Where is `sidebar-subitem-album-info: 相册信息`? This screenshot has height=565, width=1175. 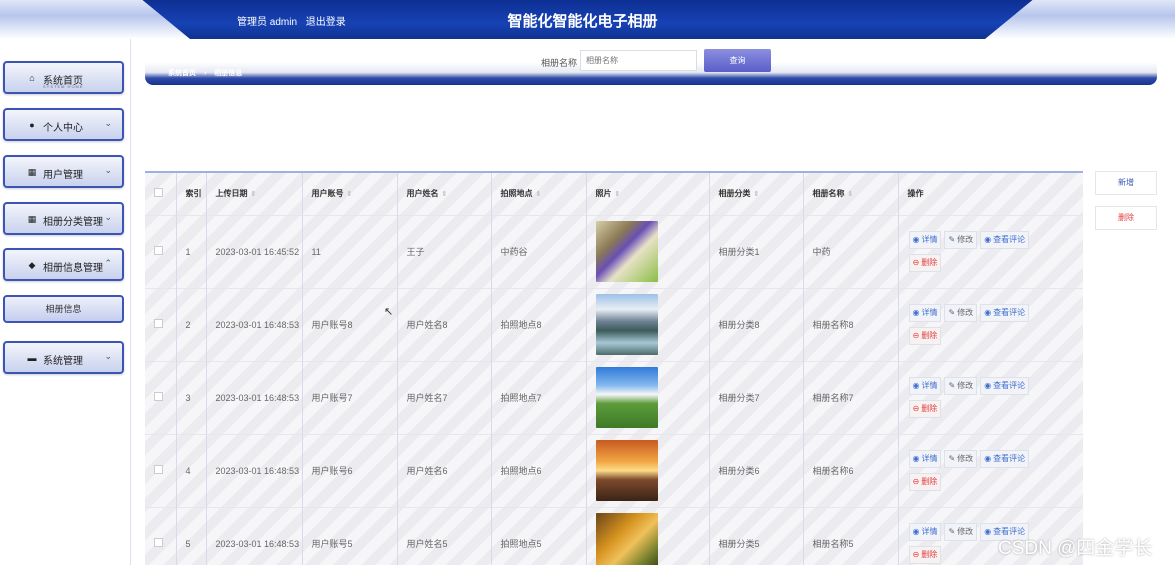 sidebar-subitem-album-info: 相册信息 is located at coordinates (63, 309).